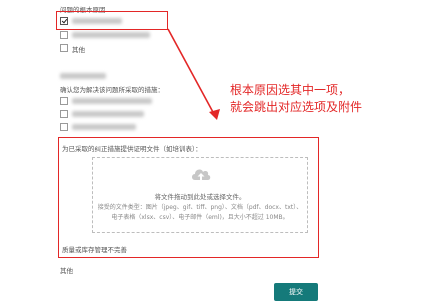 The image size is (425, 308). Describe the element at coordinates (66, 271) in the screenshot. I see `other-label: 其他` at that location.